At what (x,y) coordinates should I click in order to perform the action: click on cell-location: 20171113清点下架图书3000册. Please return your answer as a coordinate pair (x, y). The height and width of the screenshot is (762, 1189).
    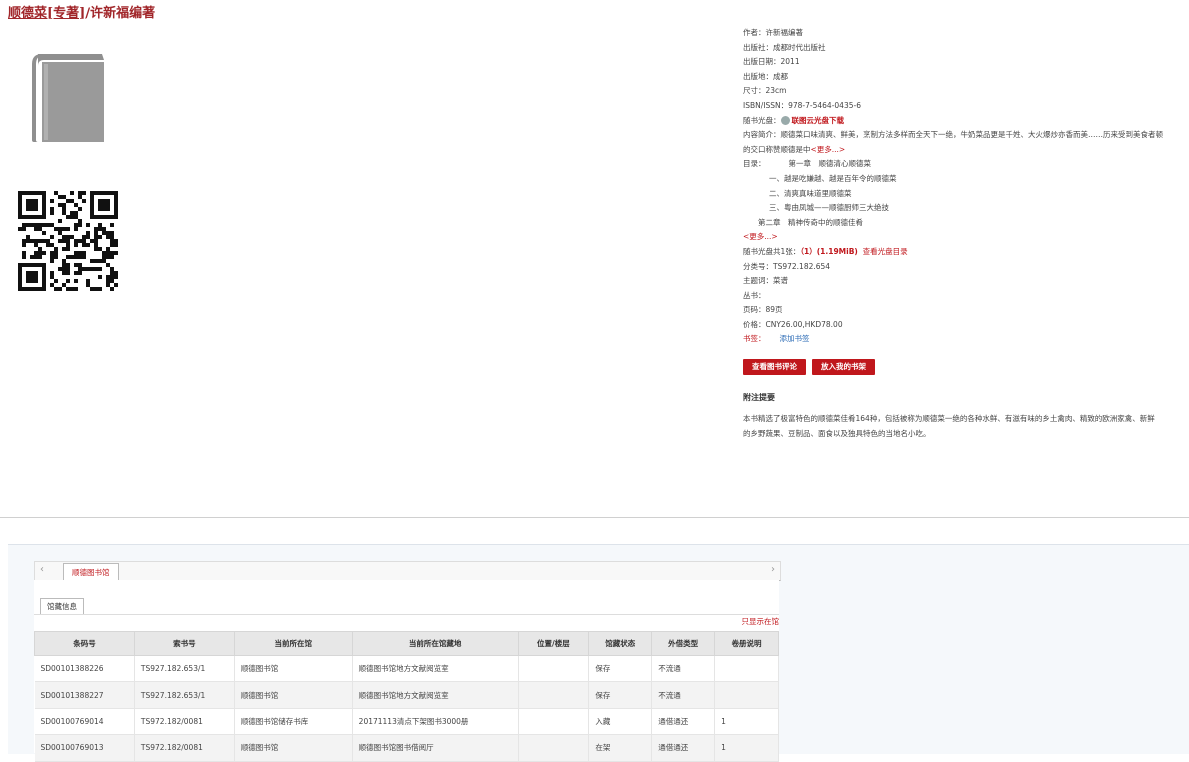
    Looking at the image, I should click on (435, 722).